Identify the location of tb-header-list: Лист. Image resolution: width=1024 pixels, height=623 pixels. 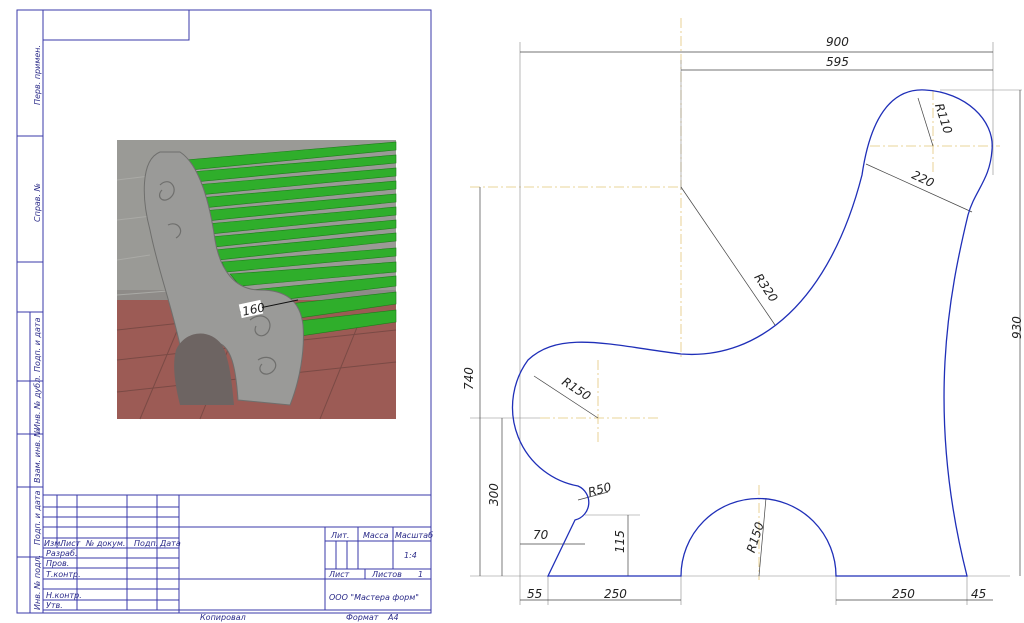
(70, 543).